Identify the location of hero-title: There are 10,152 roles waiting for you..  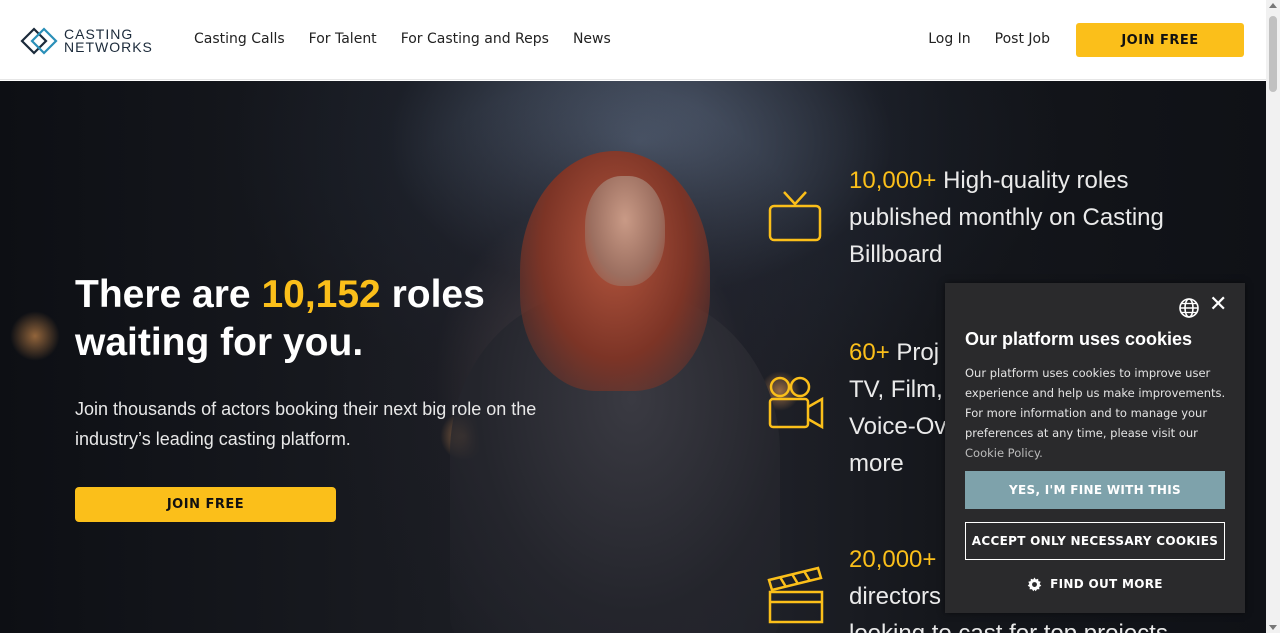
(305, 319).